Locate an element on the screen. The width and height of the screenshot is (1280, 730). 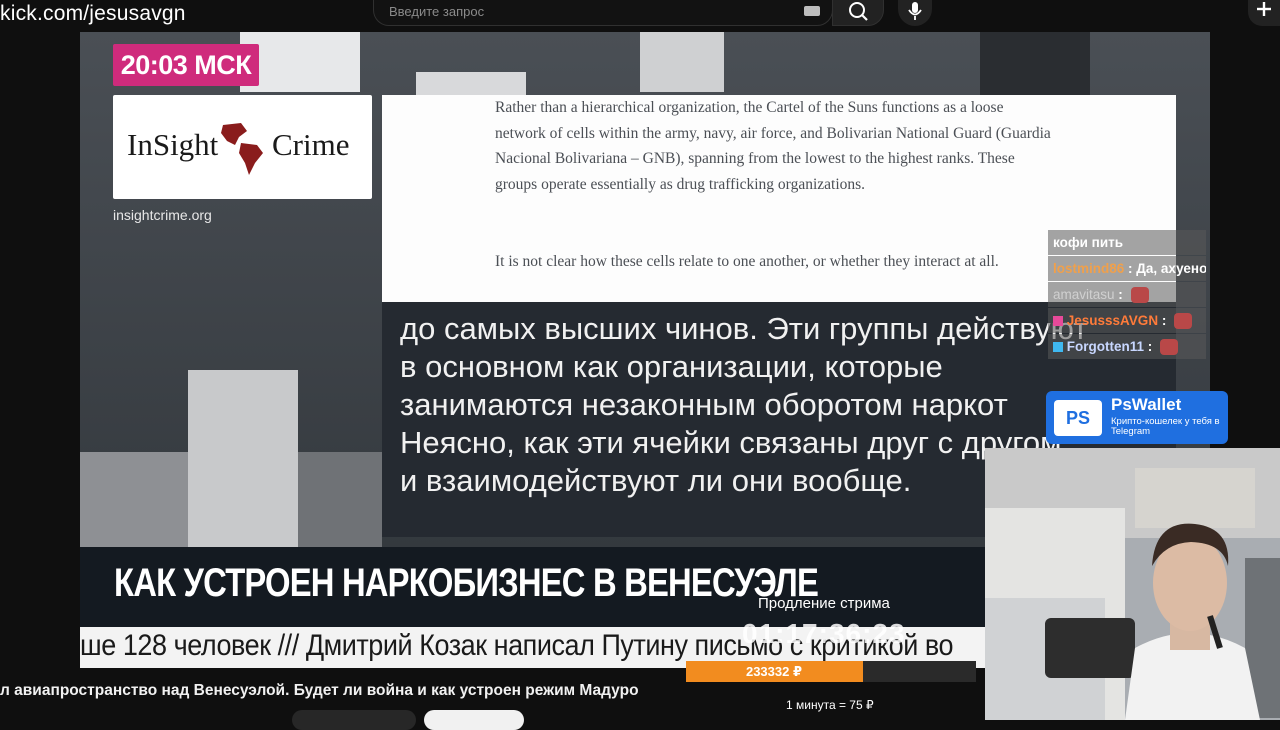
chat-message: кофи пить is located at coordinates (1127, 242).